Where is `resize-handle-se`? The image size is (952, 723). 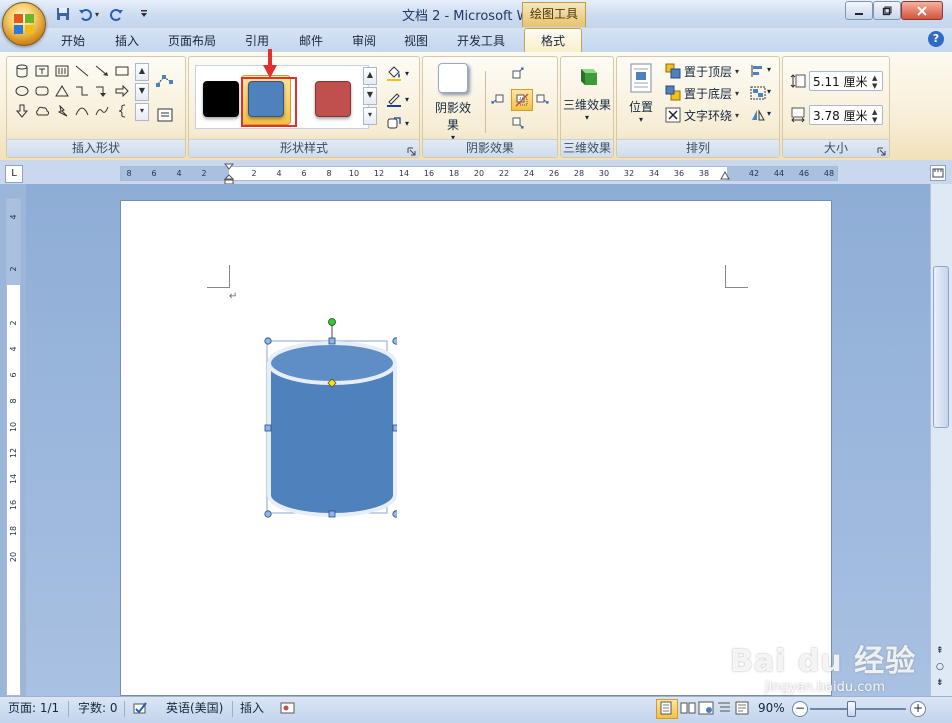
resize-handle-se is located at coordinates (394, 514).